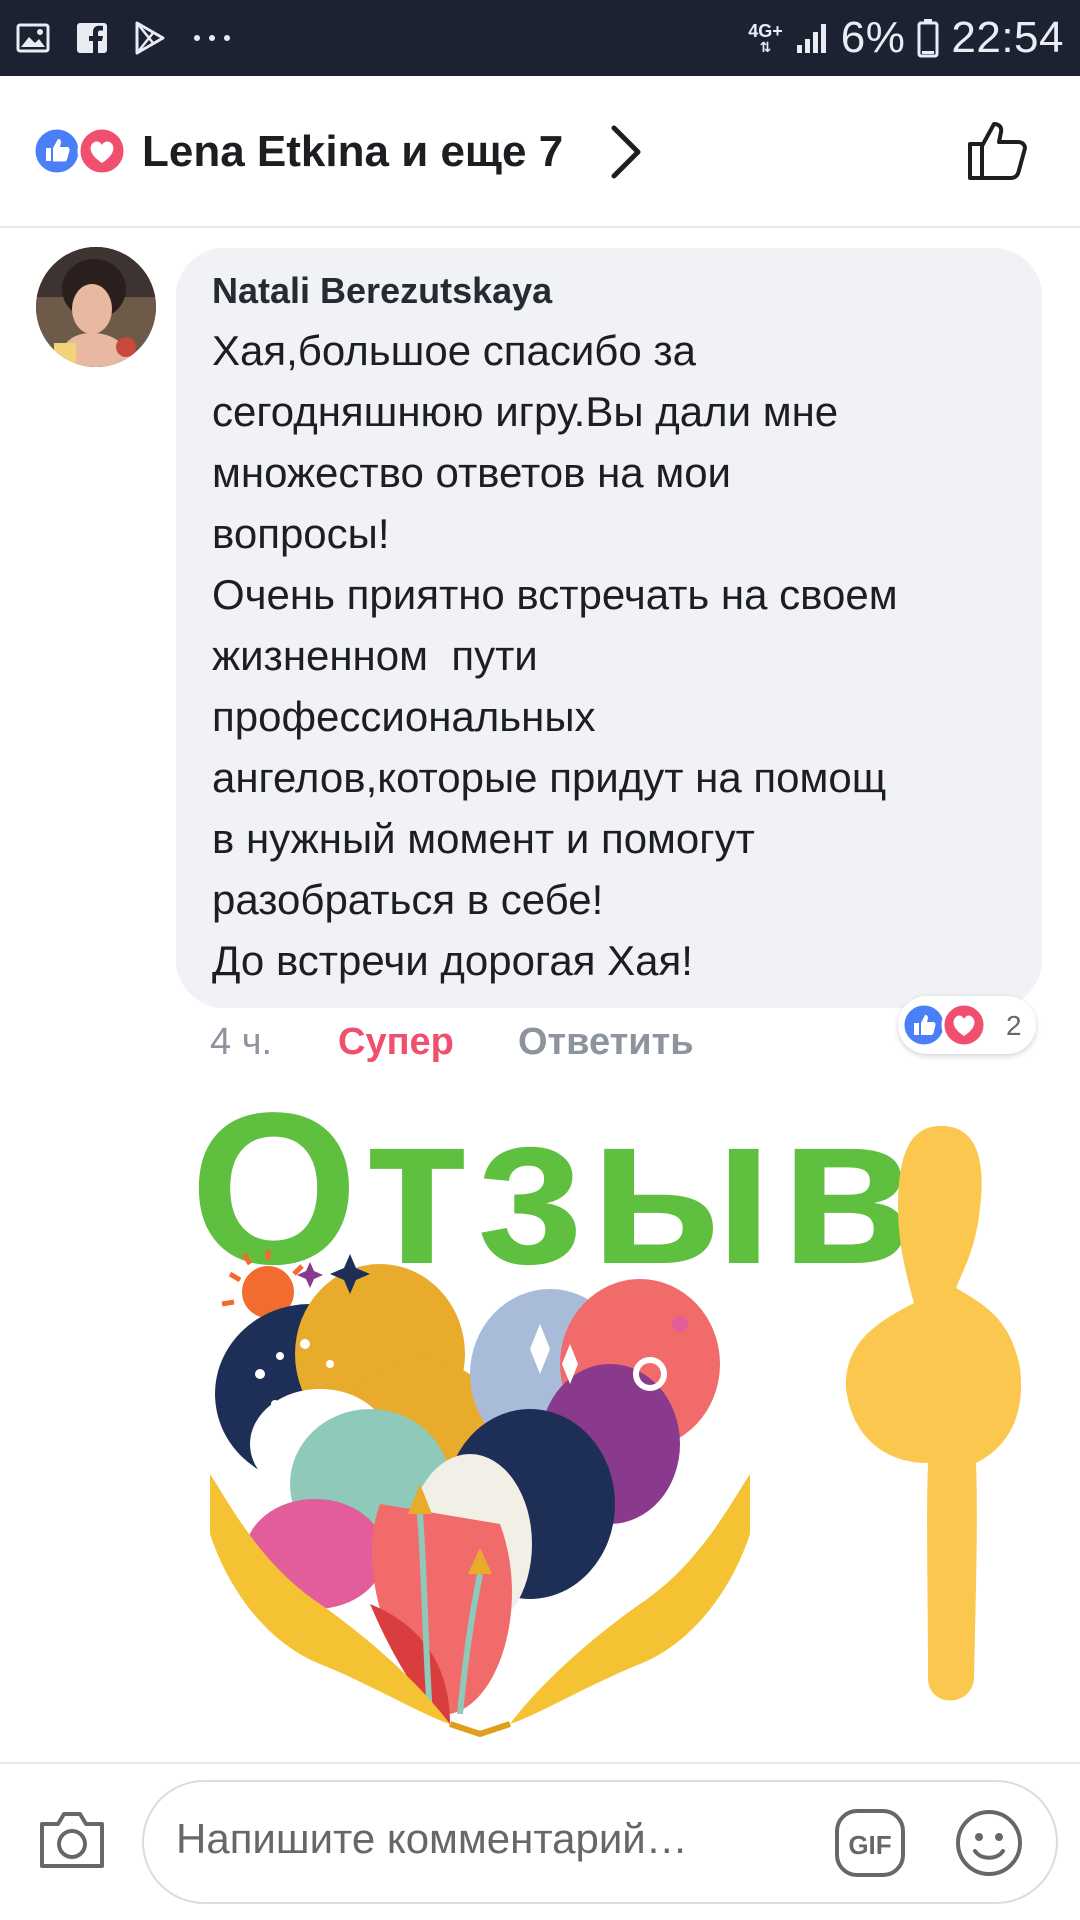 This screenshot has height=1920, width=1080. I want to click on thumbs-up-outline-icon, so click(999, 149).